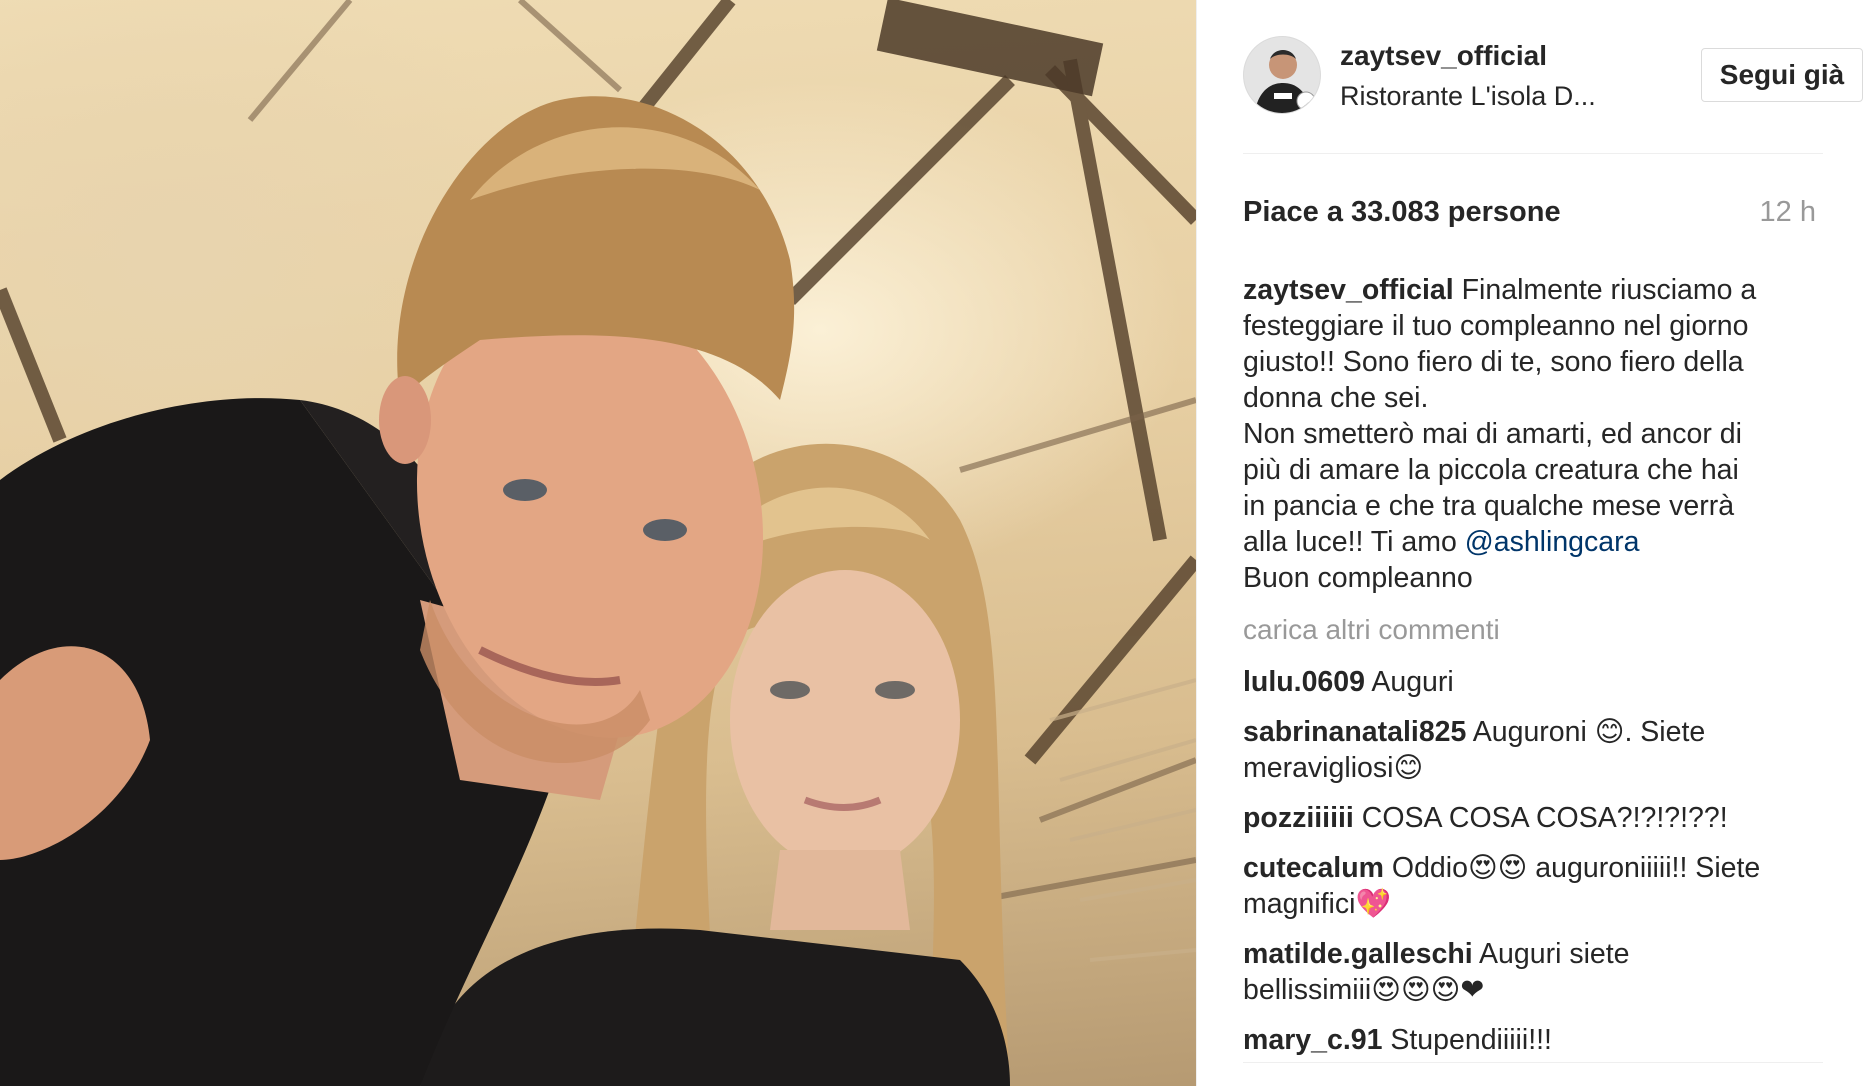 This screenshot has height=1086, width=1868. I want to click on following-button: Segui già, so click(1782, 75).